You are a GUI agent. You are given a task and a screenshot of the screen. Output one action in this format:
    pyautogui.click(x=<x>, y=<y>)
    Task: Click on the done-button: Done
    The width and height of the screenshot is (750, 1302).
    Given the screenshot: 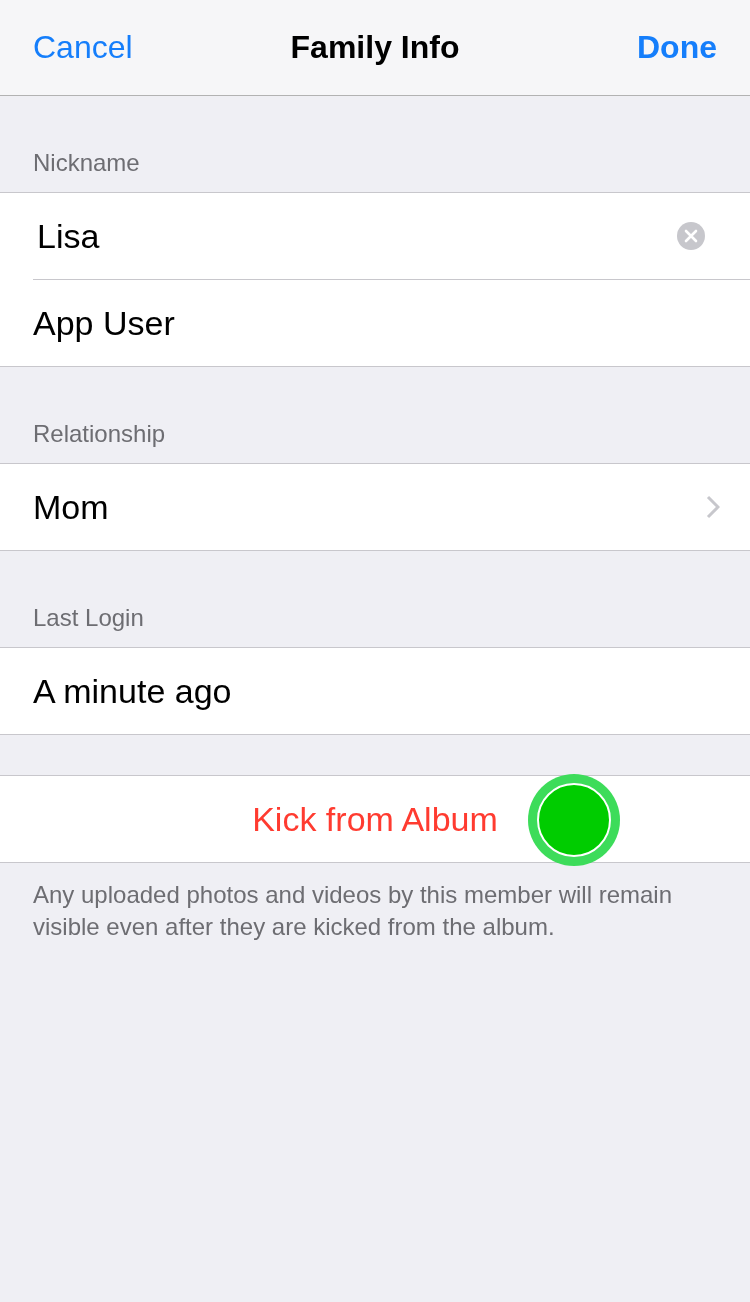 What is the action you would take?
    pyautogui.click(x=677, y=47)
    